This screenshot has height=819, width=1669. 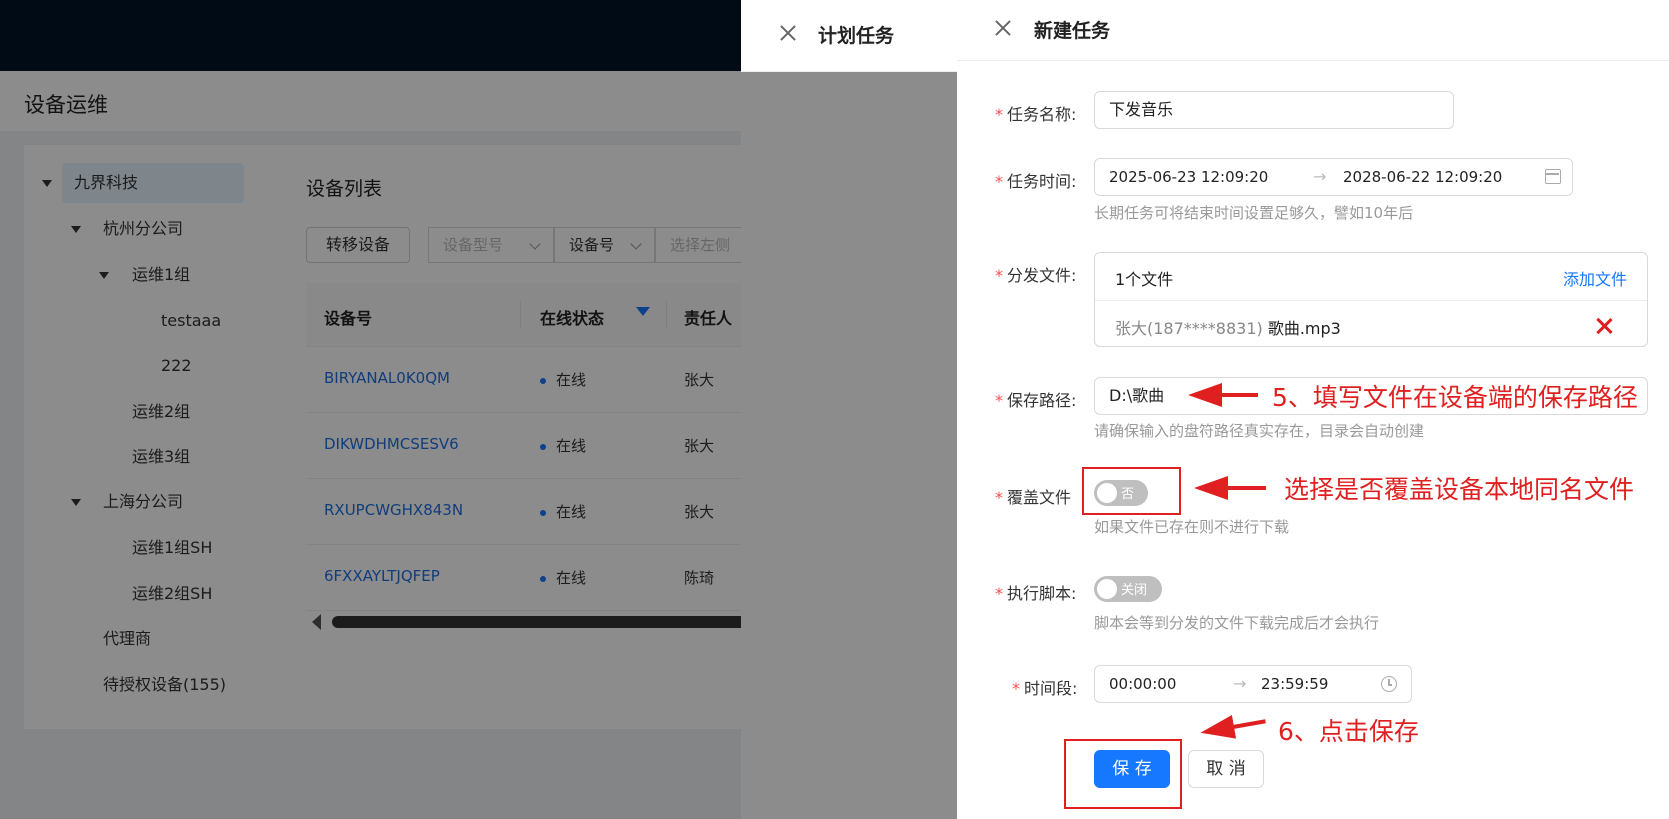 I want to click on file-list-box: 1个文件 添加文件 张大(187****8831) 歌曲.mp3, so click(x=1371, y=299).